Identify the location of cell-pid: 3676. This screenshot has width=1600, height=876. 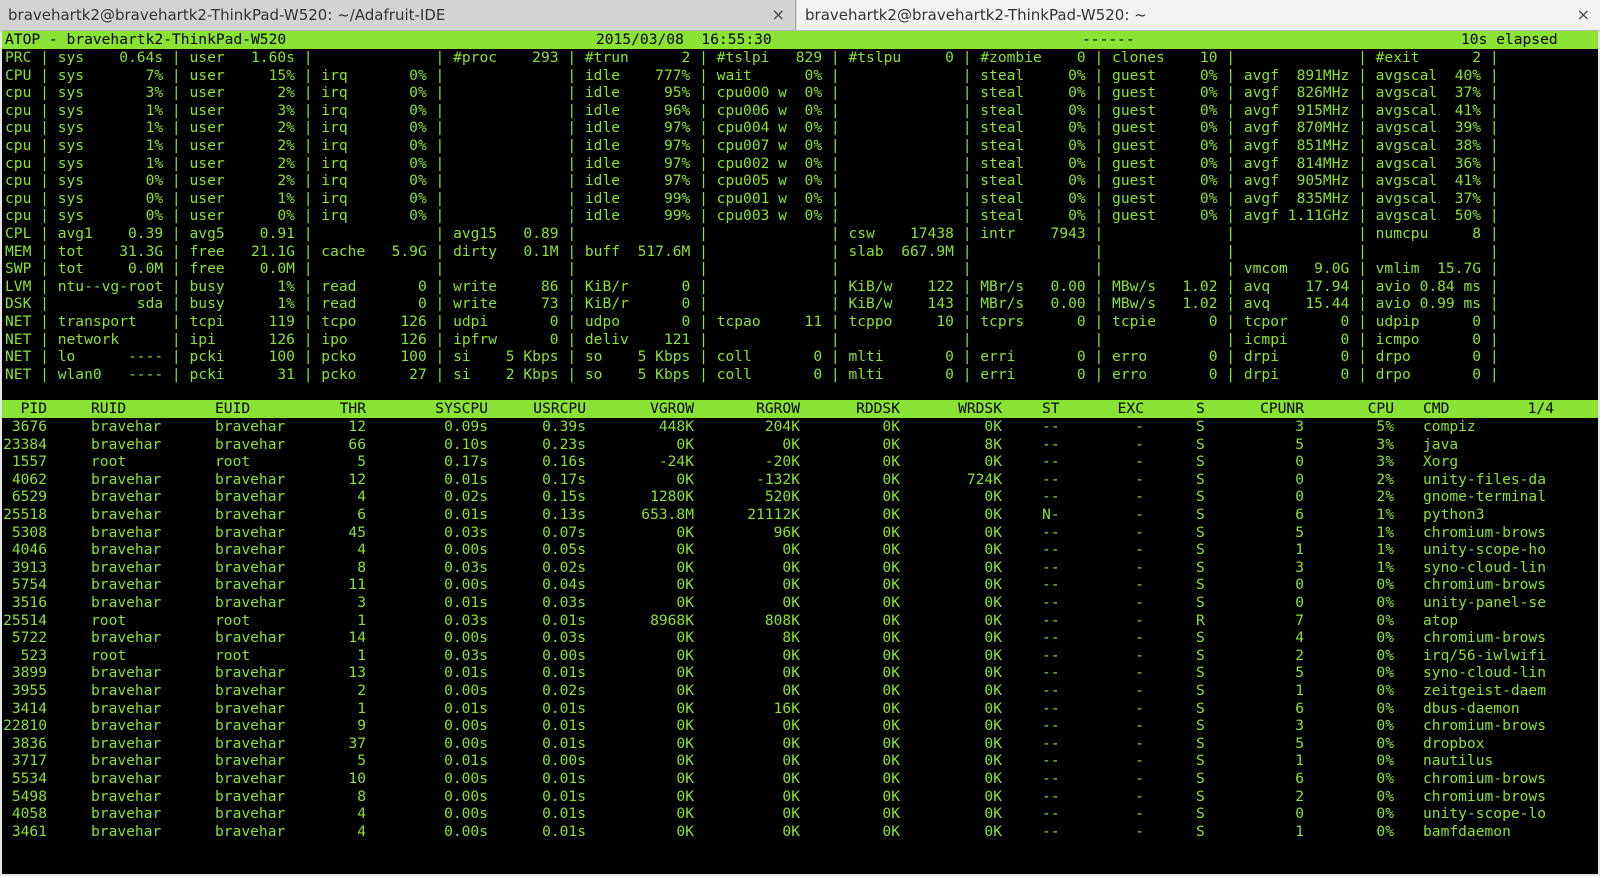
(29, 426).